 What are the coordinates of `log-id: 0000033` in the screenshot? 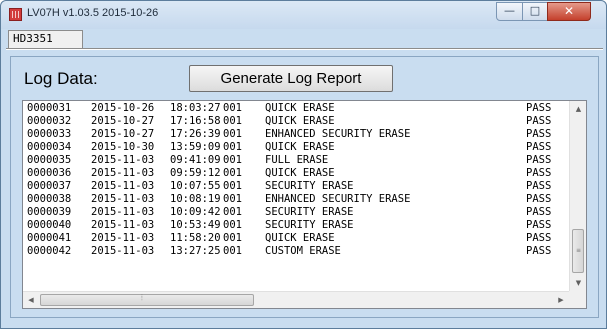 It's located at (49, 134).